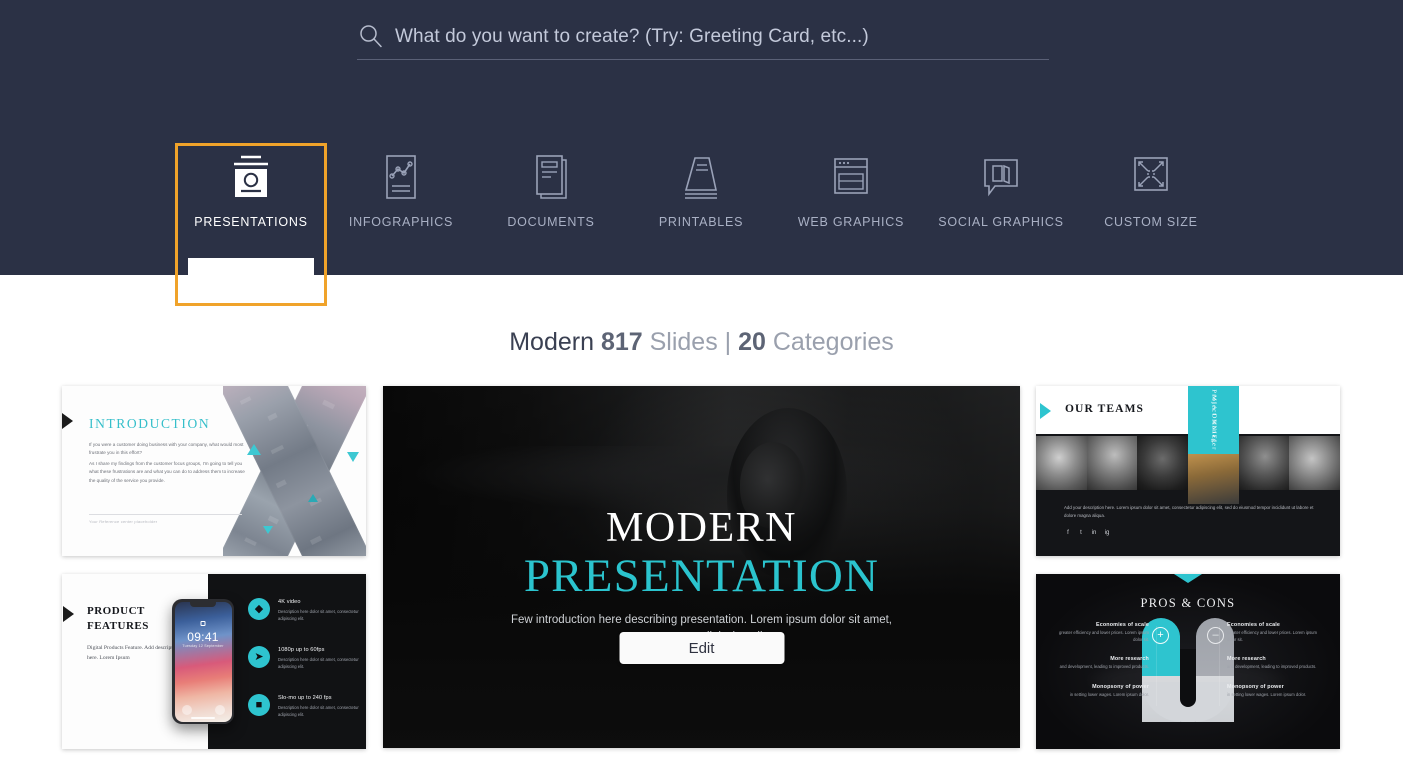 This screenshot has height=771, width=1403. I want to click on search-bar, so click(703, 38).